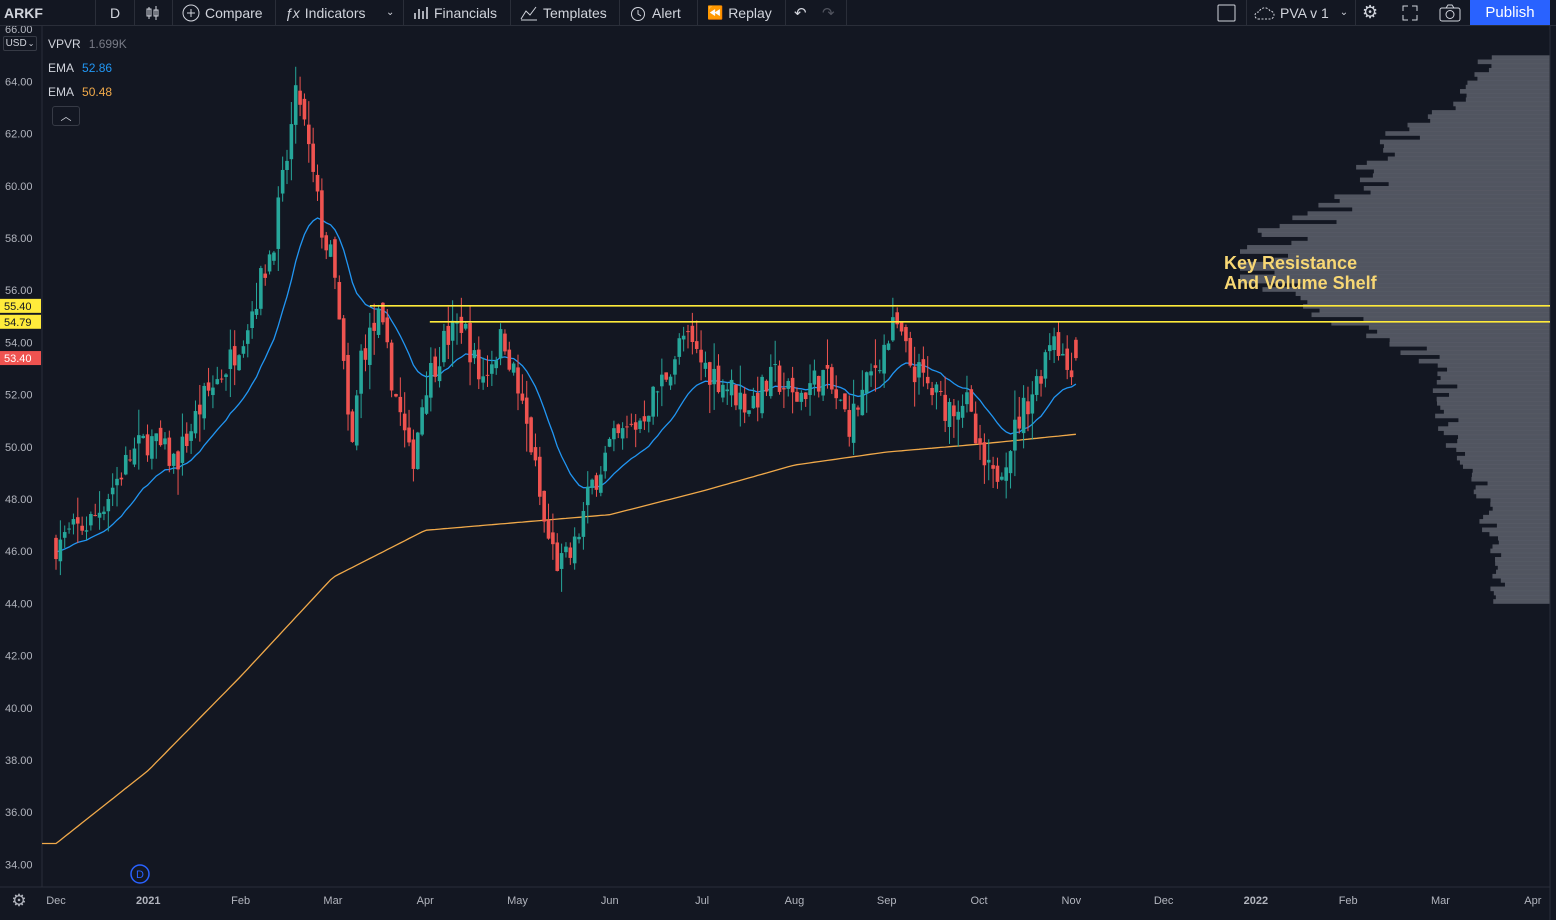  I want to click on alert-button: Alert, so click(655, 12).